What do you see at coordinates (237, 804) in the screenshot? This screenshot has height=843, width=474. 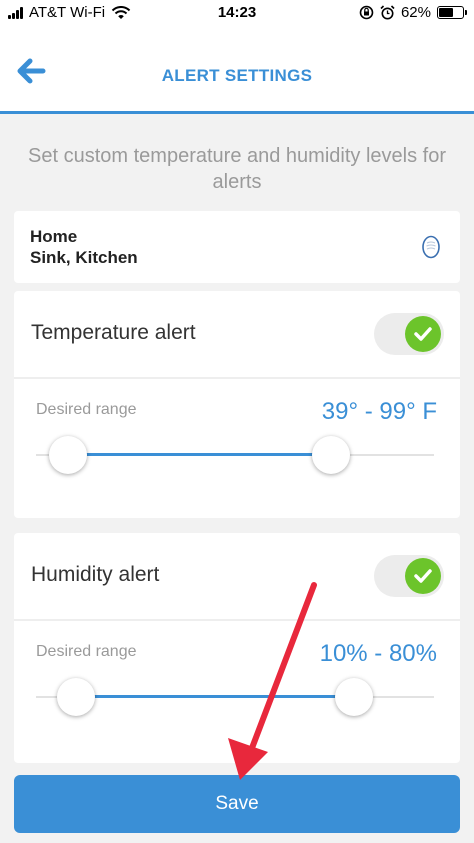 I see `save-button: Save` at bounding box center [237, 804].